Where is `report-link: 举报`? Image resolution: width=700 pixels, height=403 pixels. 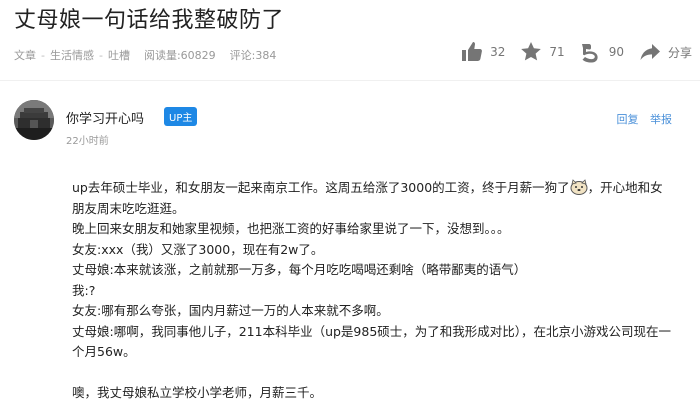 report-link: 举报 is located at coordinates (661, 119).